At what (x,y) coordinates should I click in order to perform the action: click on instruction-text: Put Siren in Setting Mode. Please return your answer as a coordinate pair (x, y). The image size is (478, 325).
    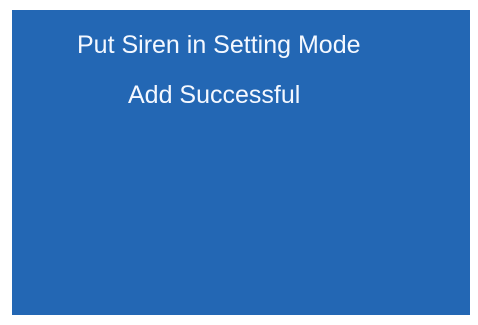
    Looking at the image, I should click on (219, 45).